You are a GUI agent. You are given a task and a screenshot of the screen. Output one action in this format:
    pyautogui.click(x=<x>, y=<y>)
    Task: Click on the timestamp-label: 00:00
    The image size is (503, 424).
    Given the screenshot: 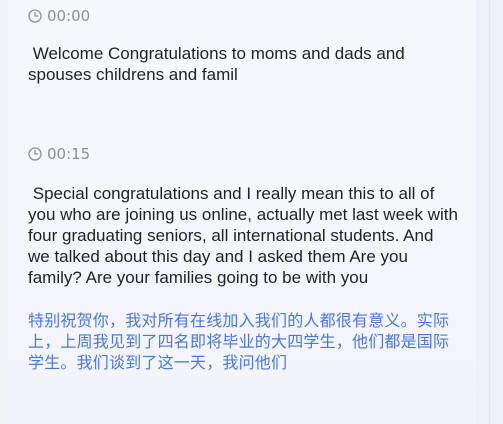 What is the action you would take?
    pyautogui.click(x=69, y=16)
    